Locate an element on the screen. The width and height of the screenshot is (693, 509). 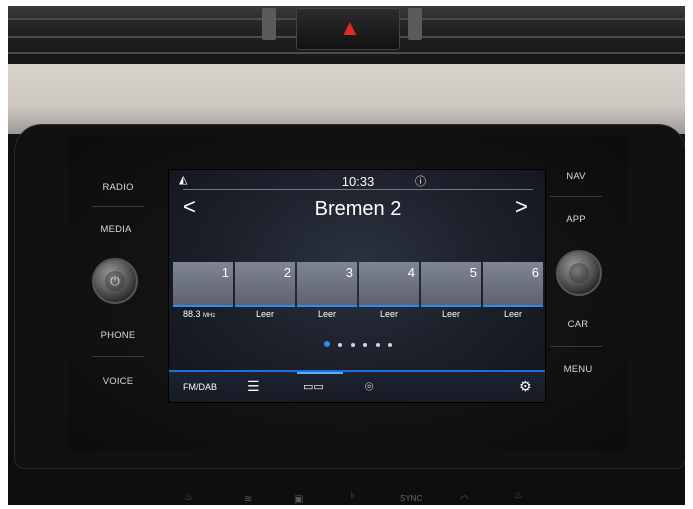
nav-button: NAV is located at coordinates (576, 176).